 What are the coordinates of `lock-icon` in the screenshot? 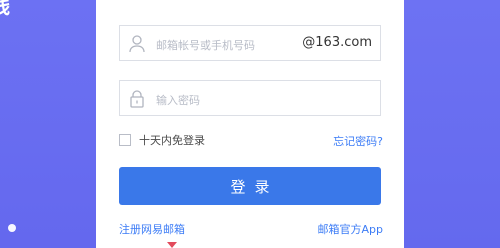 It's located at (137, 99).